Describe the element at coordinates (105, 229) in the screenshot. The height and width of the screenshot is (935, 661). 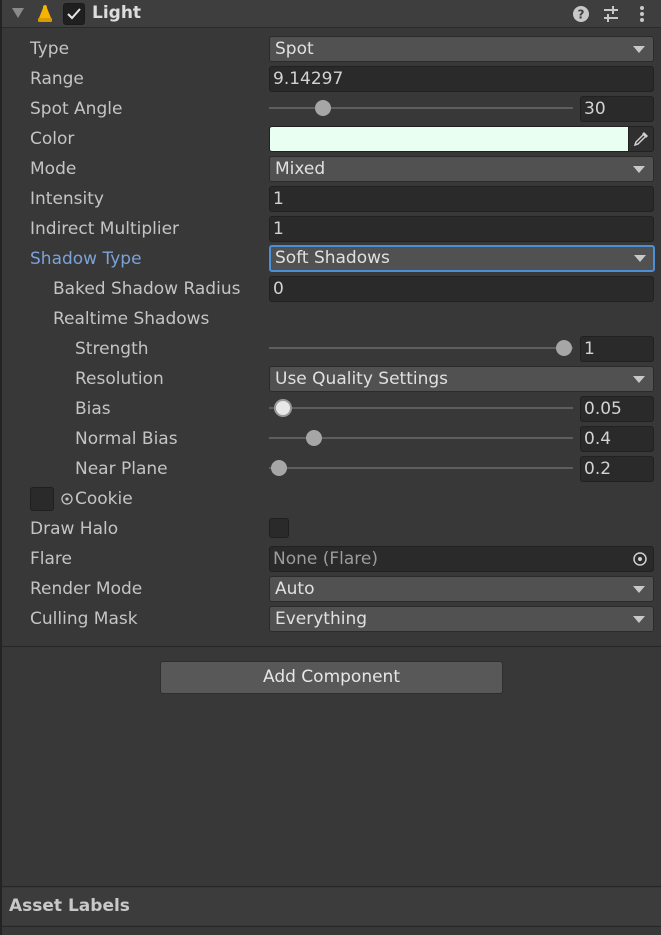
I see `indirect-multiplier-label: Indirect Multiplier` at that location.